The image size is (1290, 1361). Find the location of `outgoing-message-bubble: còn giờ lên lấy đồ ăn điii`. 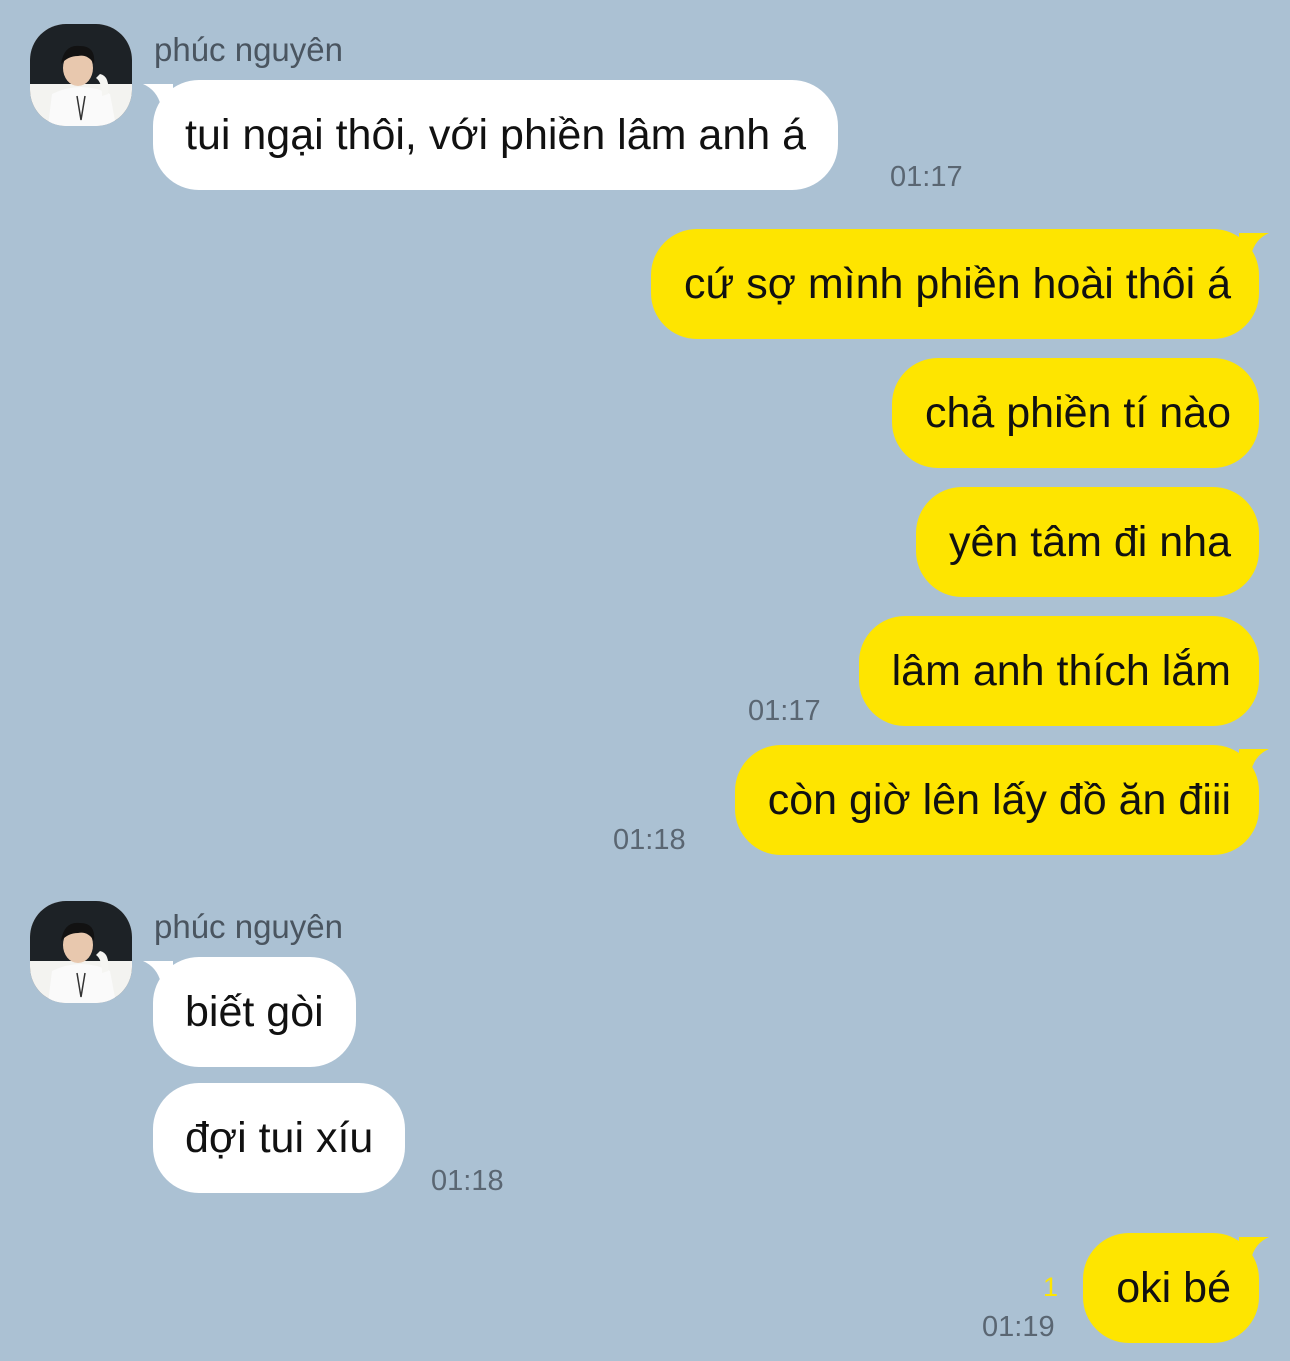

outgoing-message-bubble: còn giờ lên lấy đồ ăn điii is located at coordinates (996, 800).